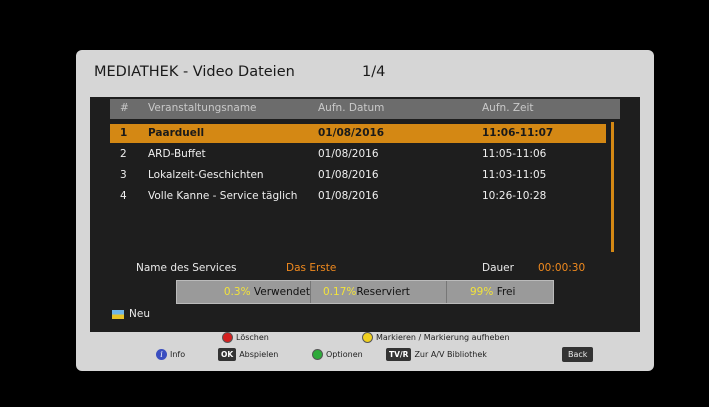 The image size is (709, 407). I want to click on free-label: Frei, so click(506, 292).